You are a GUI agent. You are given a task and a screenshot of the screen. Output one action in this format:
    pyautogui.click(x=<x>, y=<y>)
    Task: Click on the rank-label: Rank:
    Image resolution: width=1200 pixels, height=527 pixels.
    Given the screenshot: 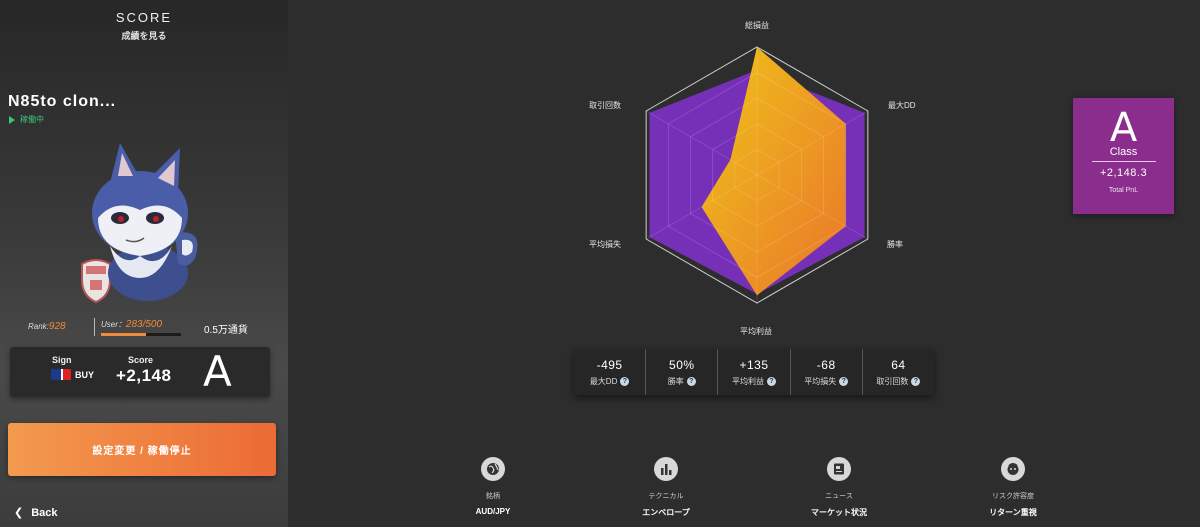 What is the action you would take?
    pyautogui.click(x=38, y=326)
    